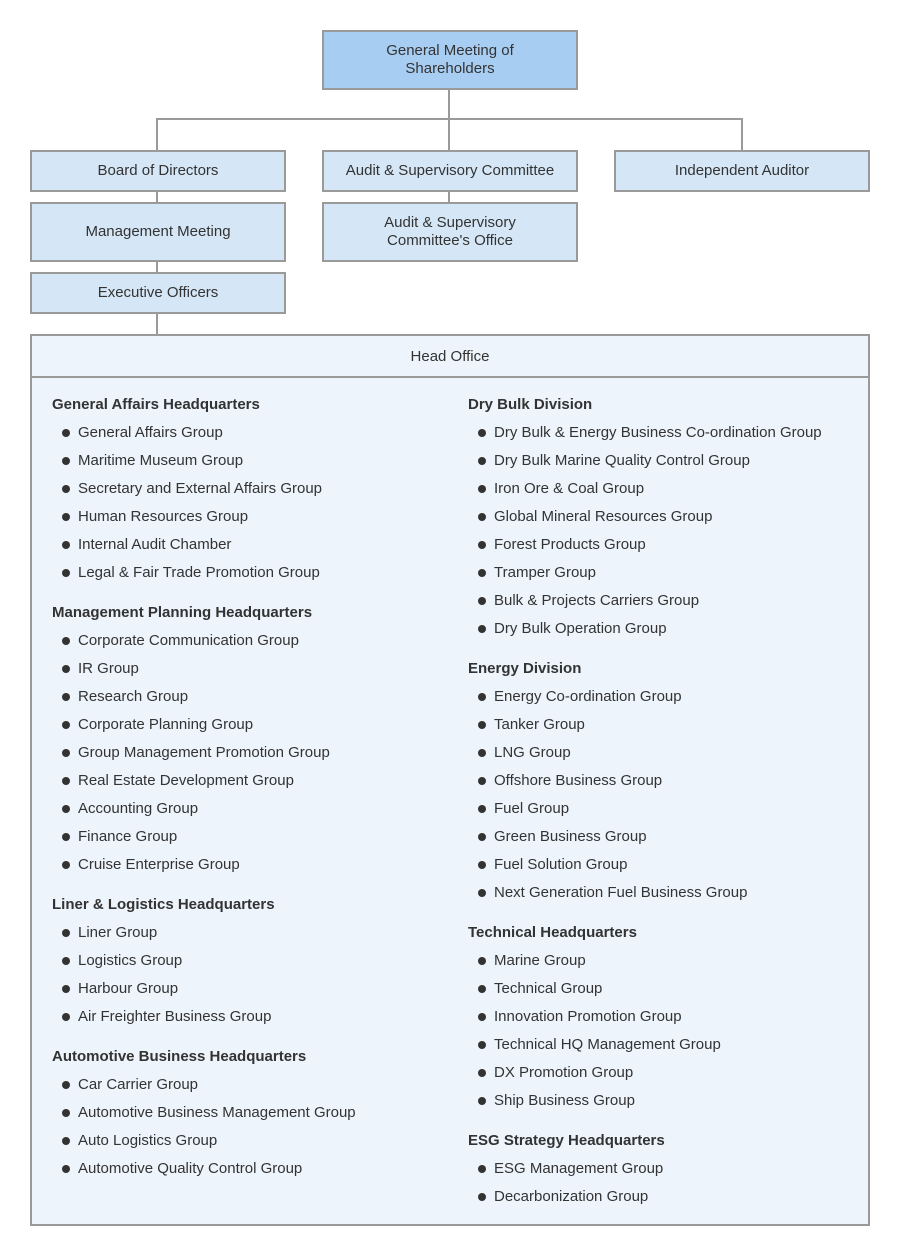 This screenshot has width=900, height=1256. Describe the element at coordinates (645, 753) in the screenshot. I see `group-item: LNG Group` at that location.